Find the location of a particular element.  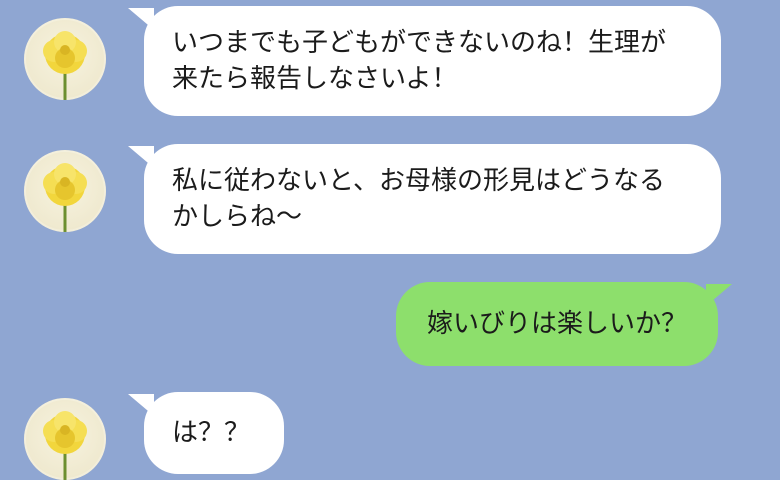

message-text: 嫁いびりは楽しいか？ is located at coordinates (556, 324).